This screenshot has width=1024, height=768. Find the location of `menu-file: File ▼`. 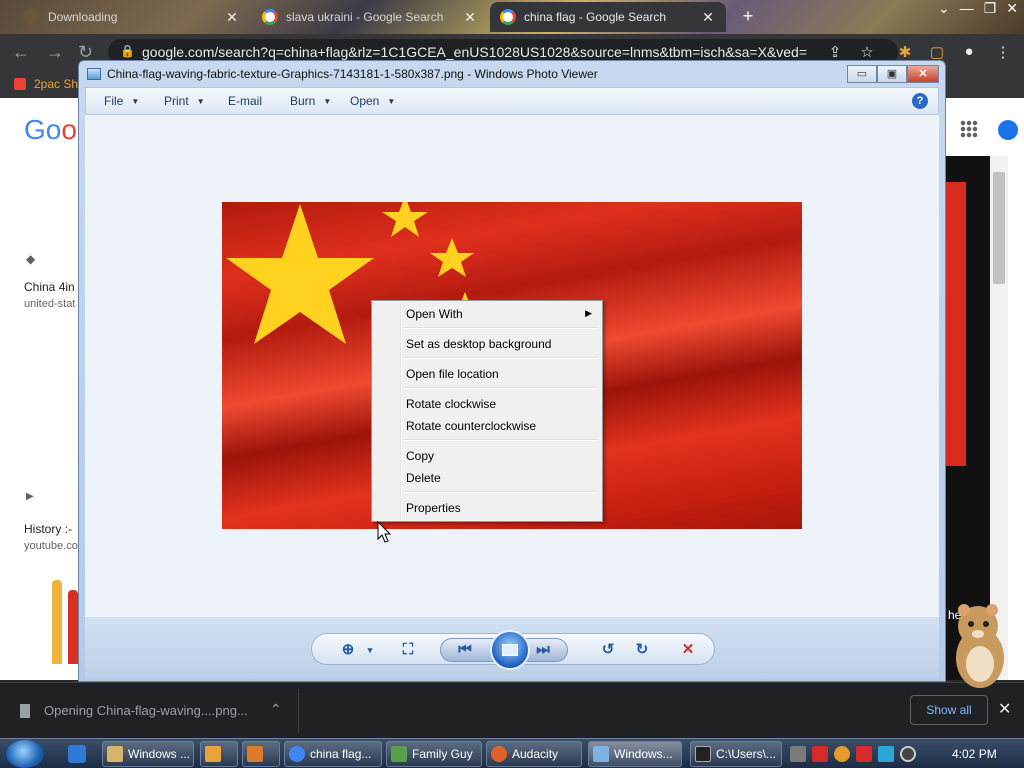

menu-file: File ▼ is located at coordinates (121, 101).